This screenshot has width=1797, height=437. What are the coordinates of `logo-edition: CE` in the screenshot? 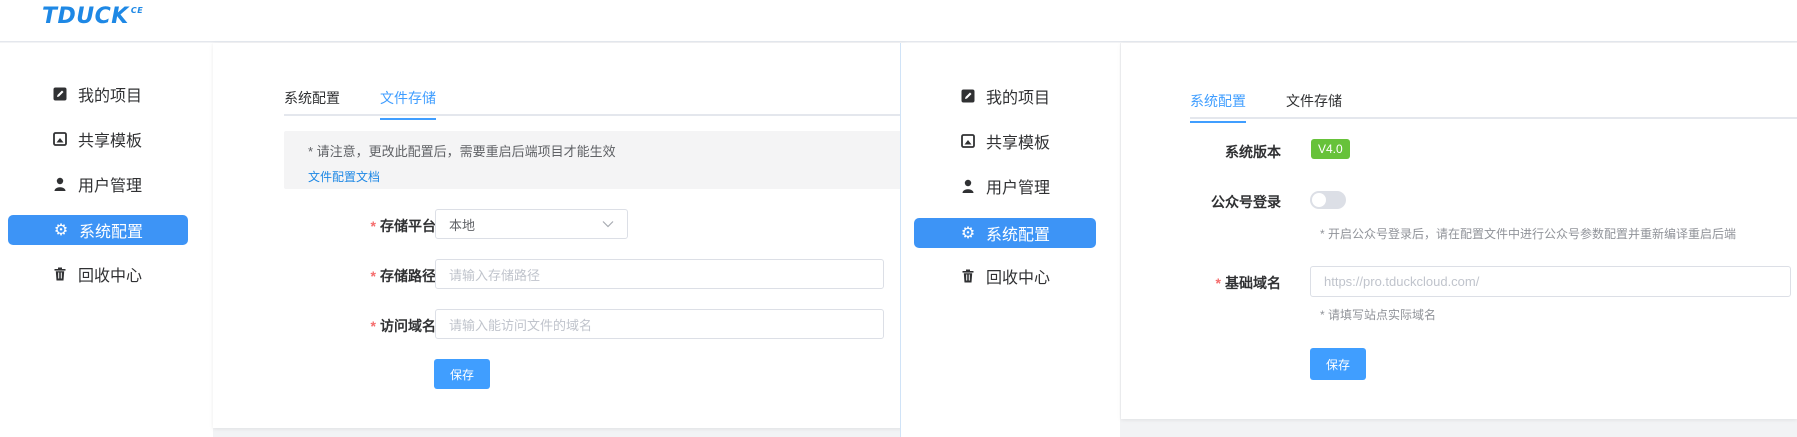 It's located at (137, 10).